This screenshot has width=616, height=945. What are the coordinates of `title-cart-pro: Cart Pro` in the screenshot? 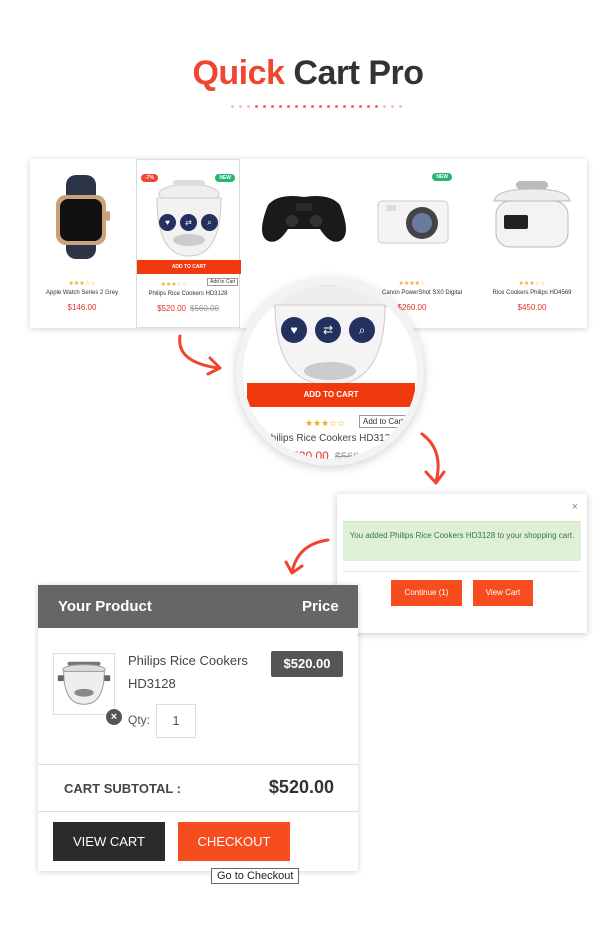 It's located at (358, 73).